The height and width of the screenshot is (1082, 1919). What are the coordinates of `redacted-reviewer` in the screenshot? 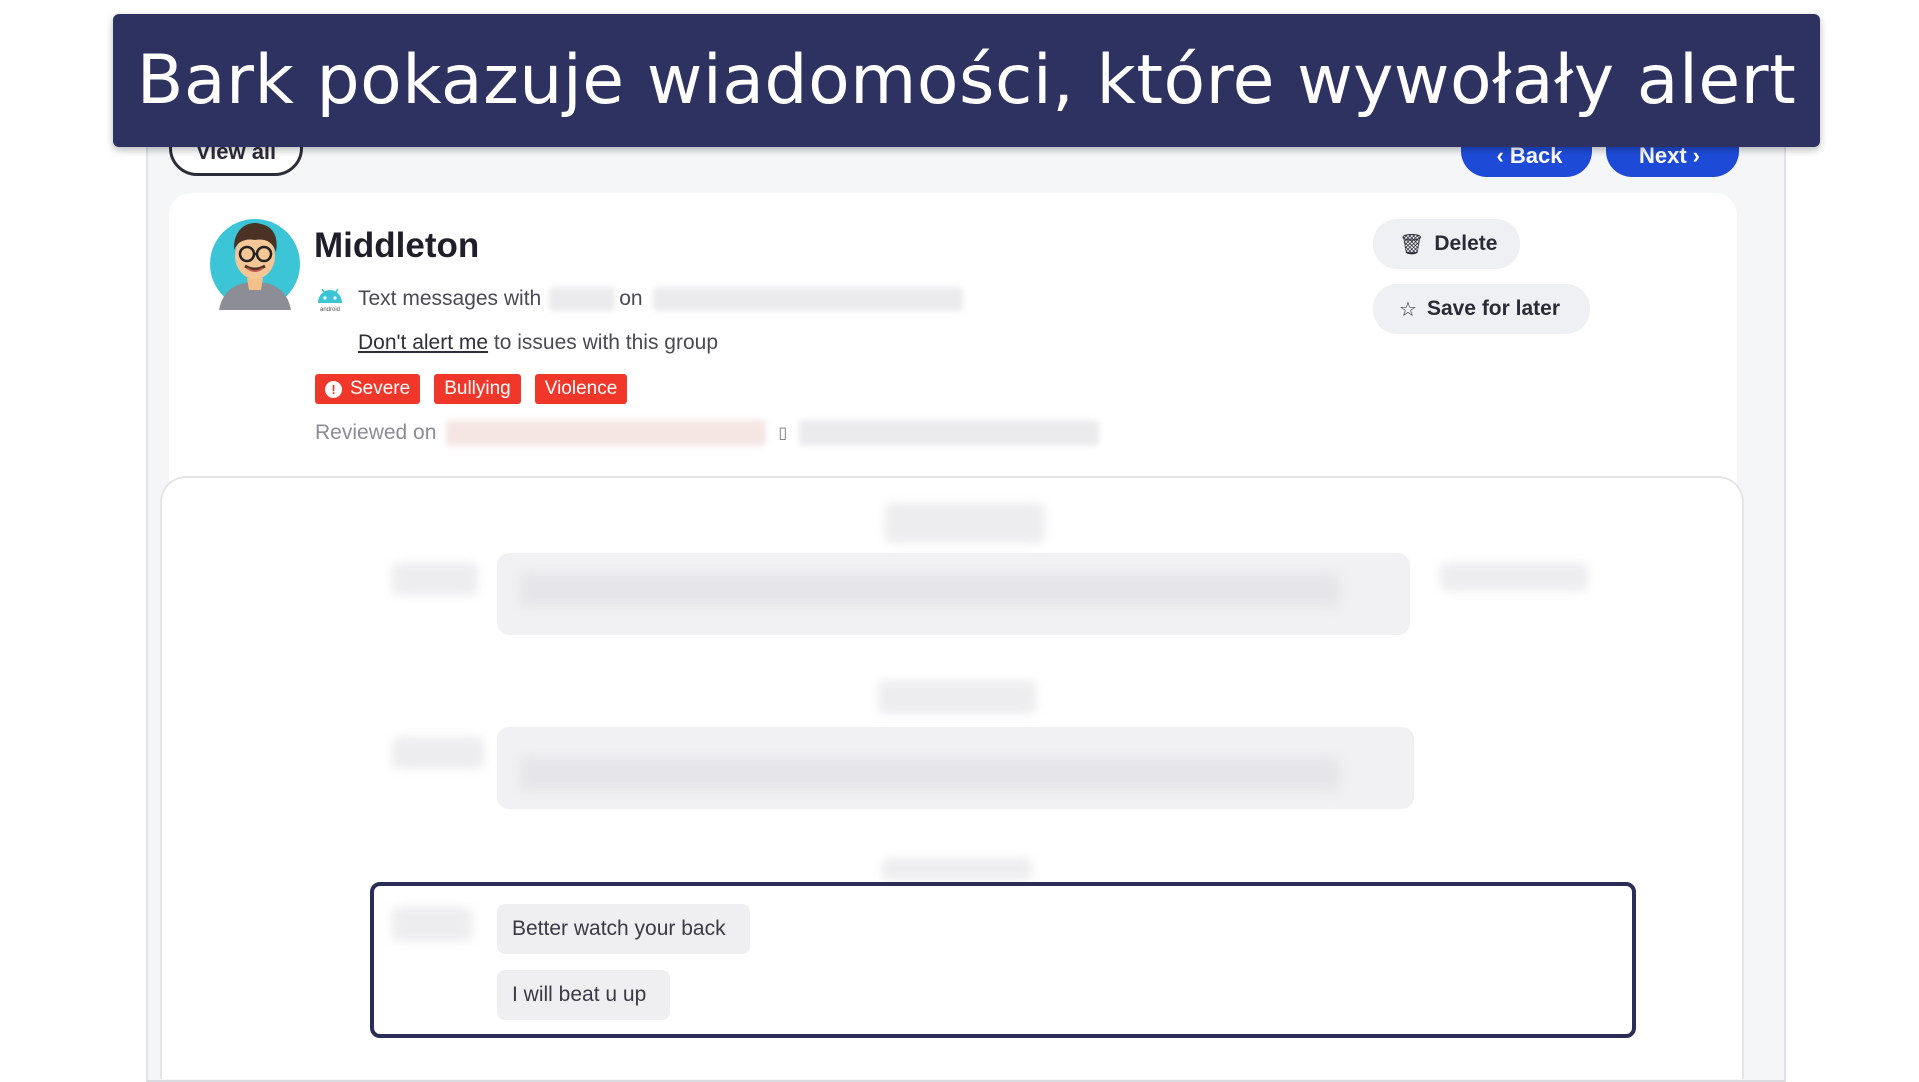 It's located at (606, 433).